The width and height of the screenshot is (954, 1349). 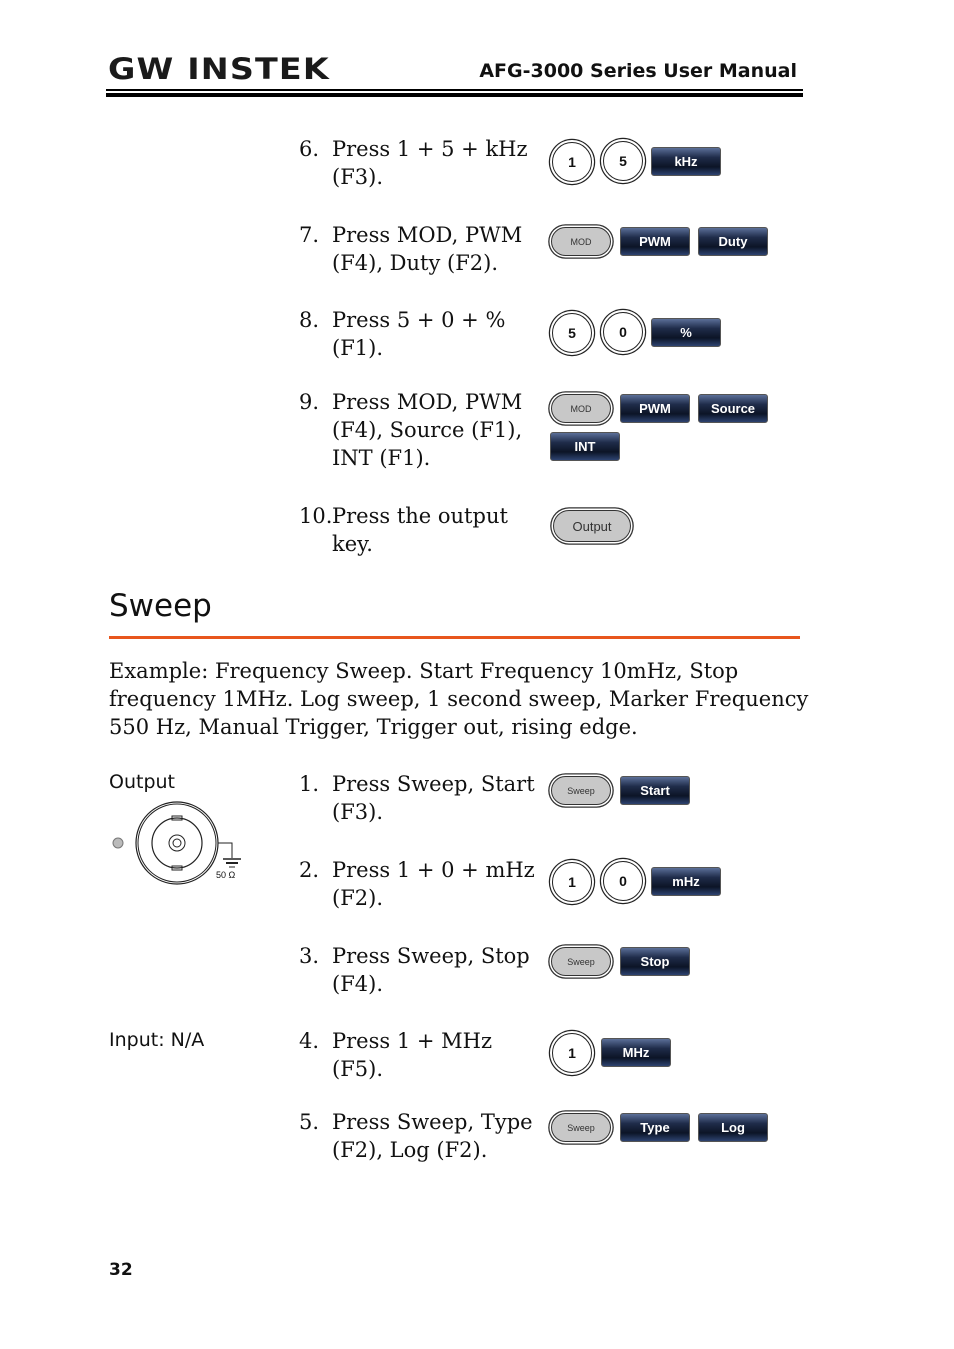 I want to click on step-number: 3., so click(x=309, y=956).